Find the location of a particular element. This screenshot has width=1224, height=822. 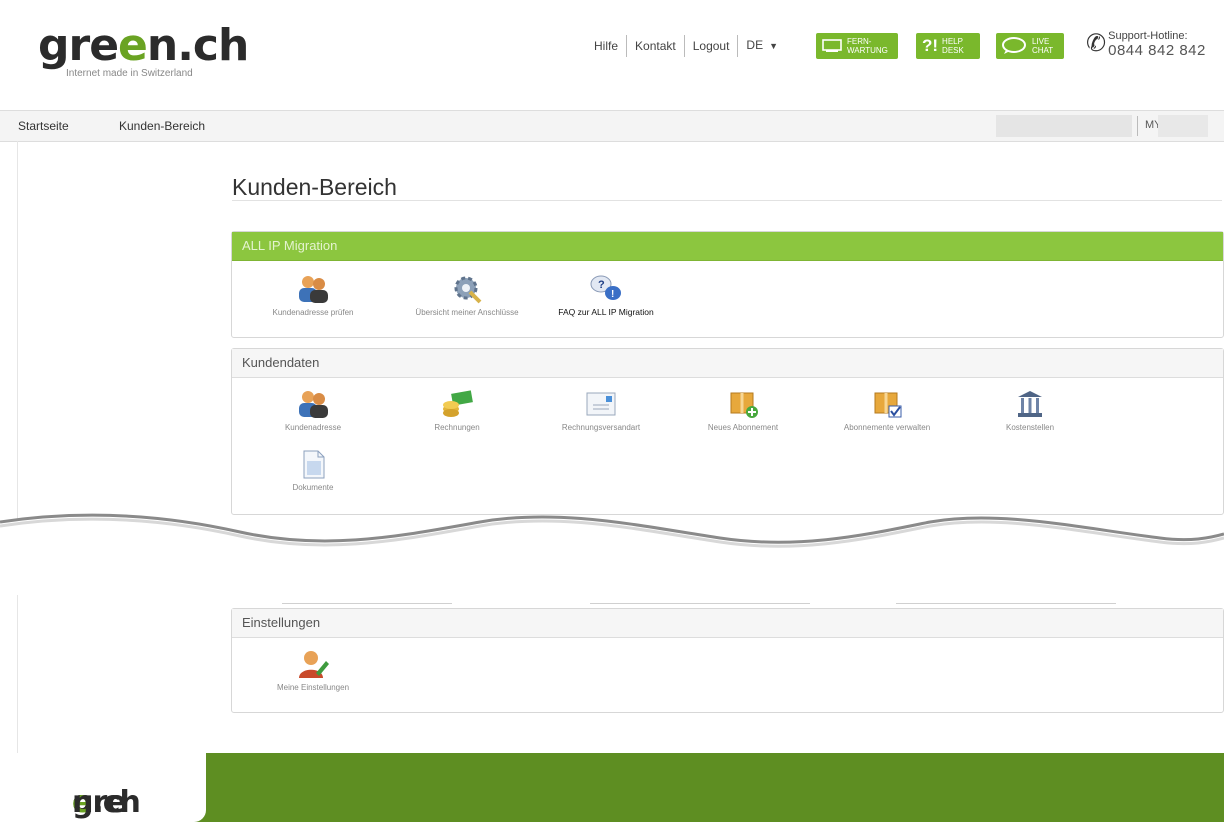

helpdesk-icon: ?! is located at coordinates (930, 45).